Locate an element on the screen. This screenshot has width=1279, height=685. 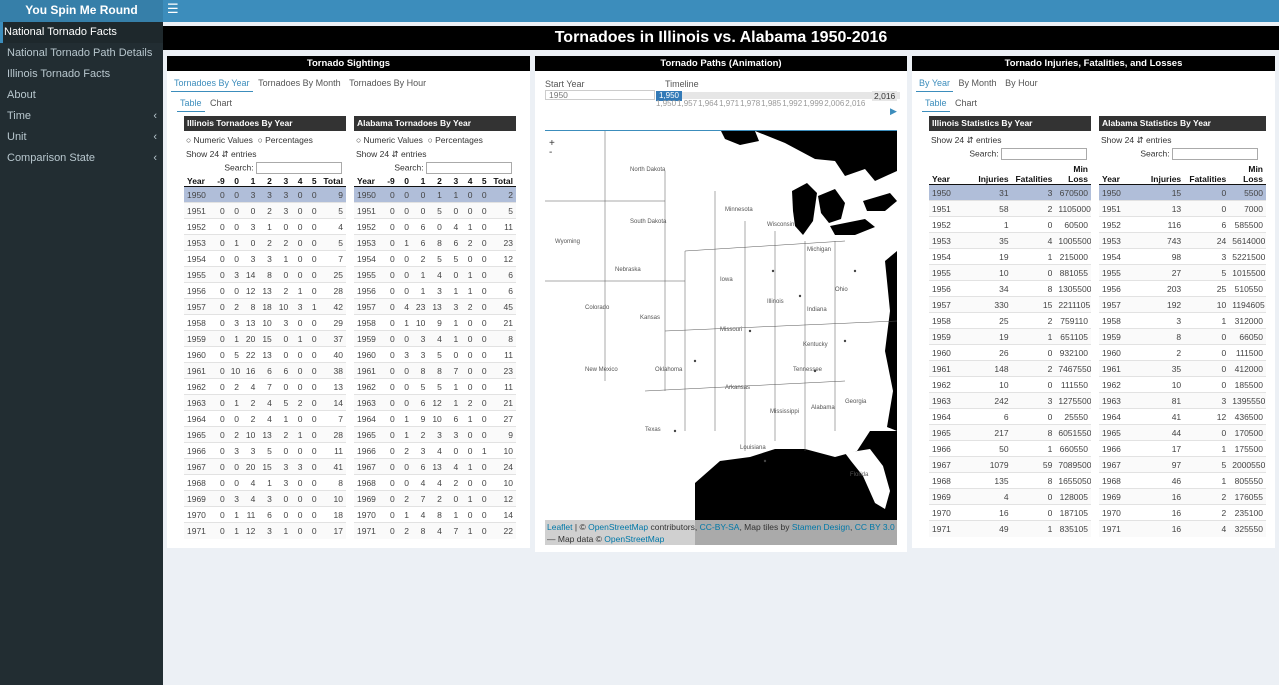
table-row: 1960 26 0 932100 is located at coordinates (1010, 352).